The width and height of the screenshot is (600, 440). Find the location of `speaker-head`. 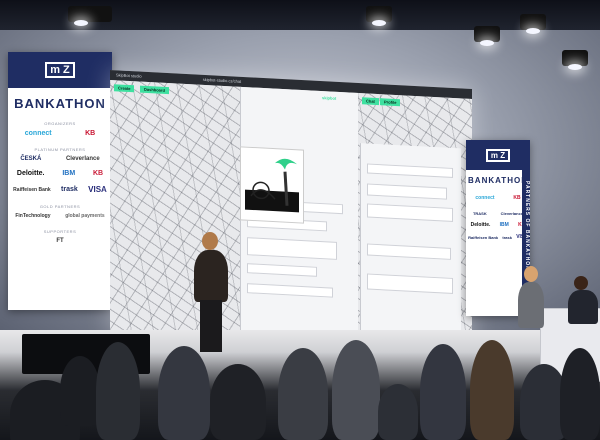

speaker-head is located at coordinates (210, 241).